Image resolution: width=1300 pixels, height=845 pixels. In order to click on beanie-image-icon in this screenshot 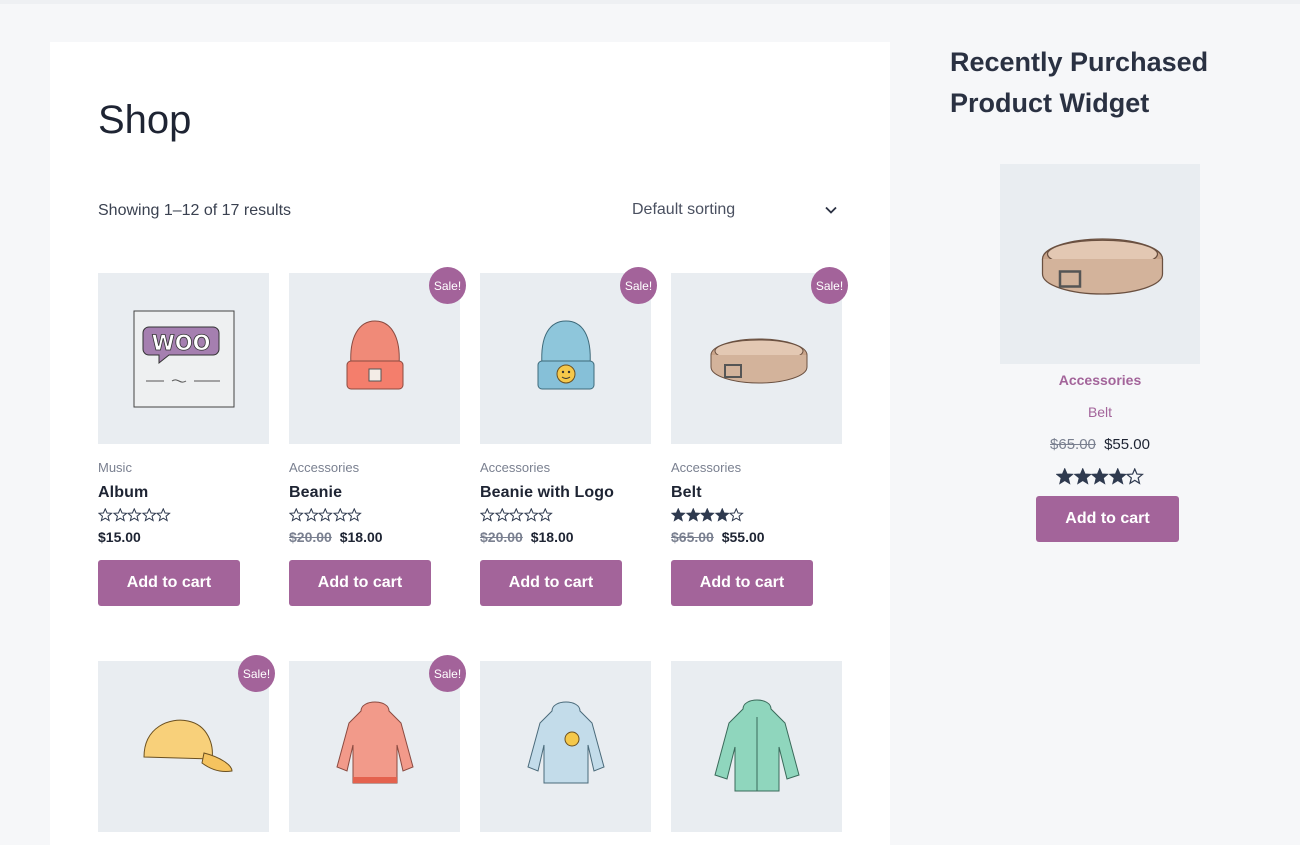, I will do `click(374, 354)`.